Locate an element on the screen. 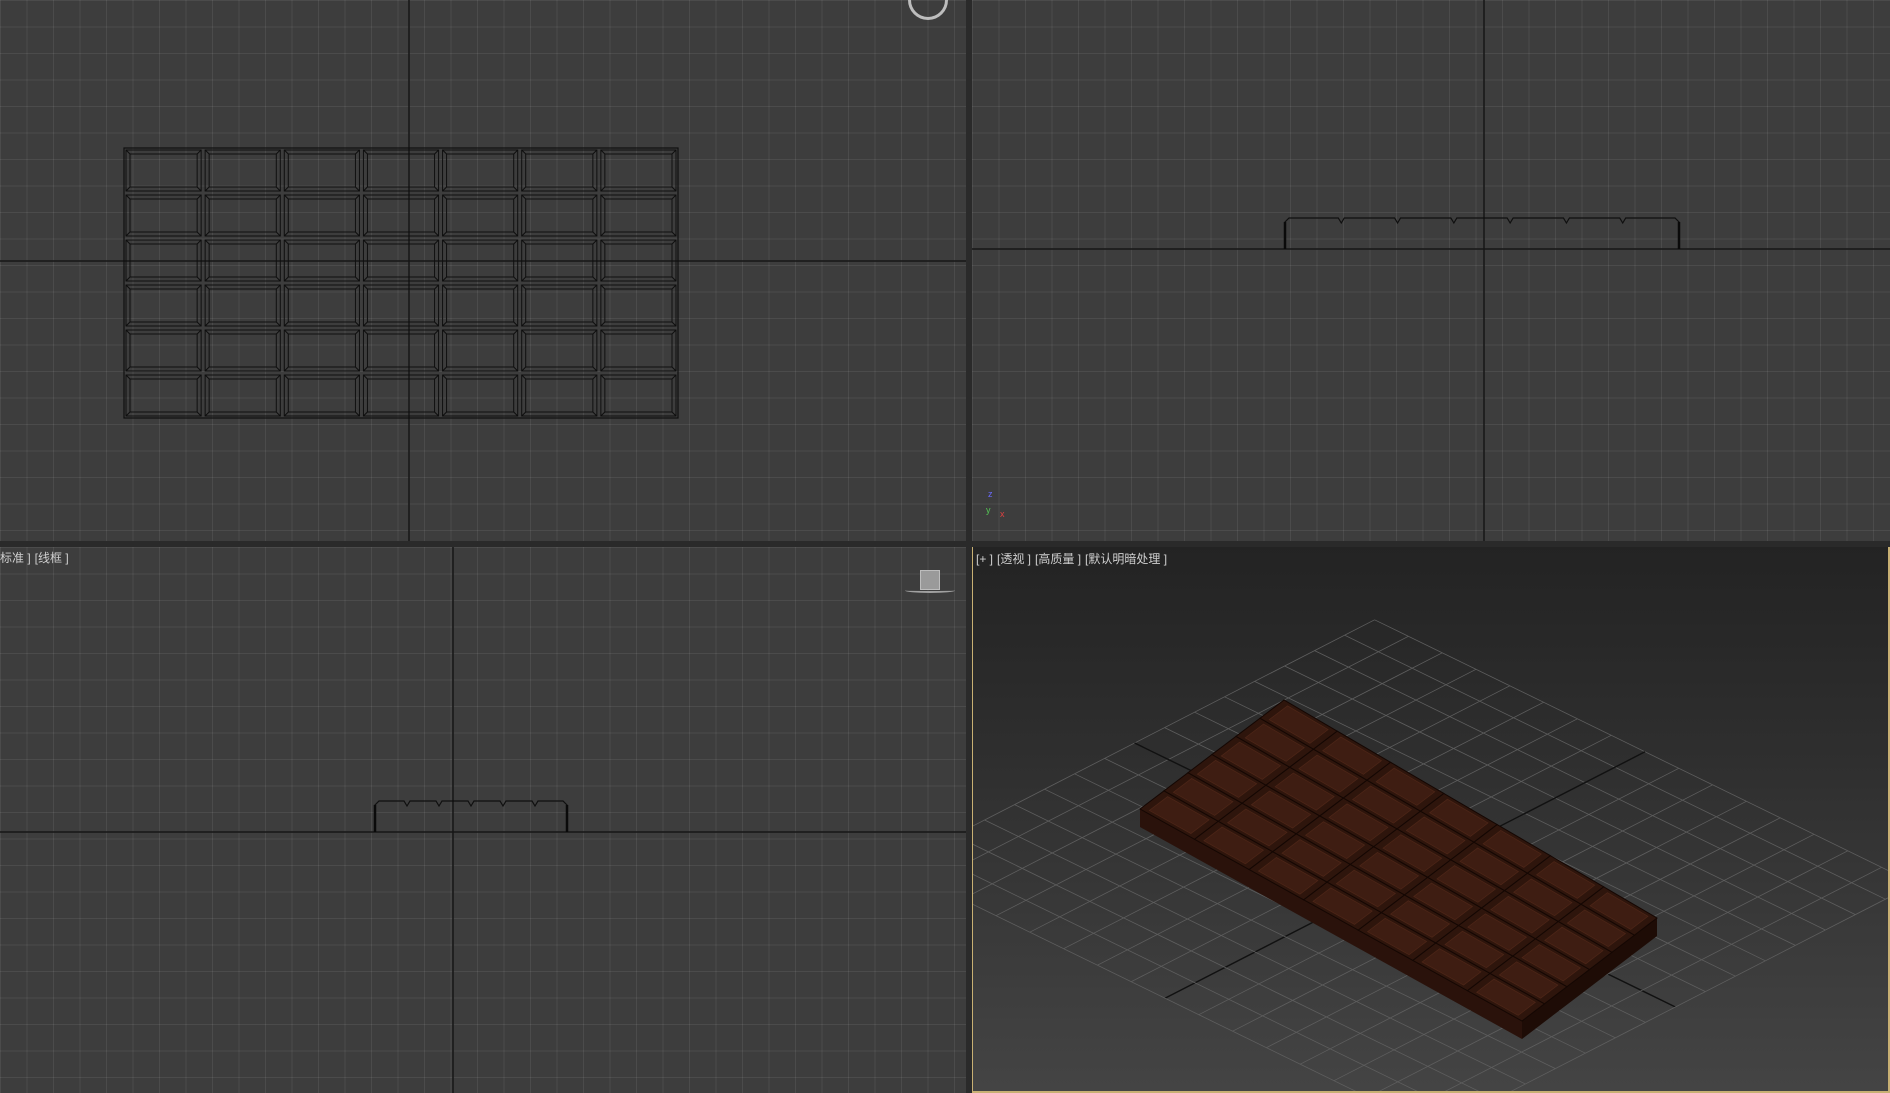  chocolate-bar-shaded is located at coordinates (1398, 869).